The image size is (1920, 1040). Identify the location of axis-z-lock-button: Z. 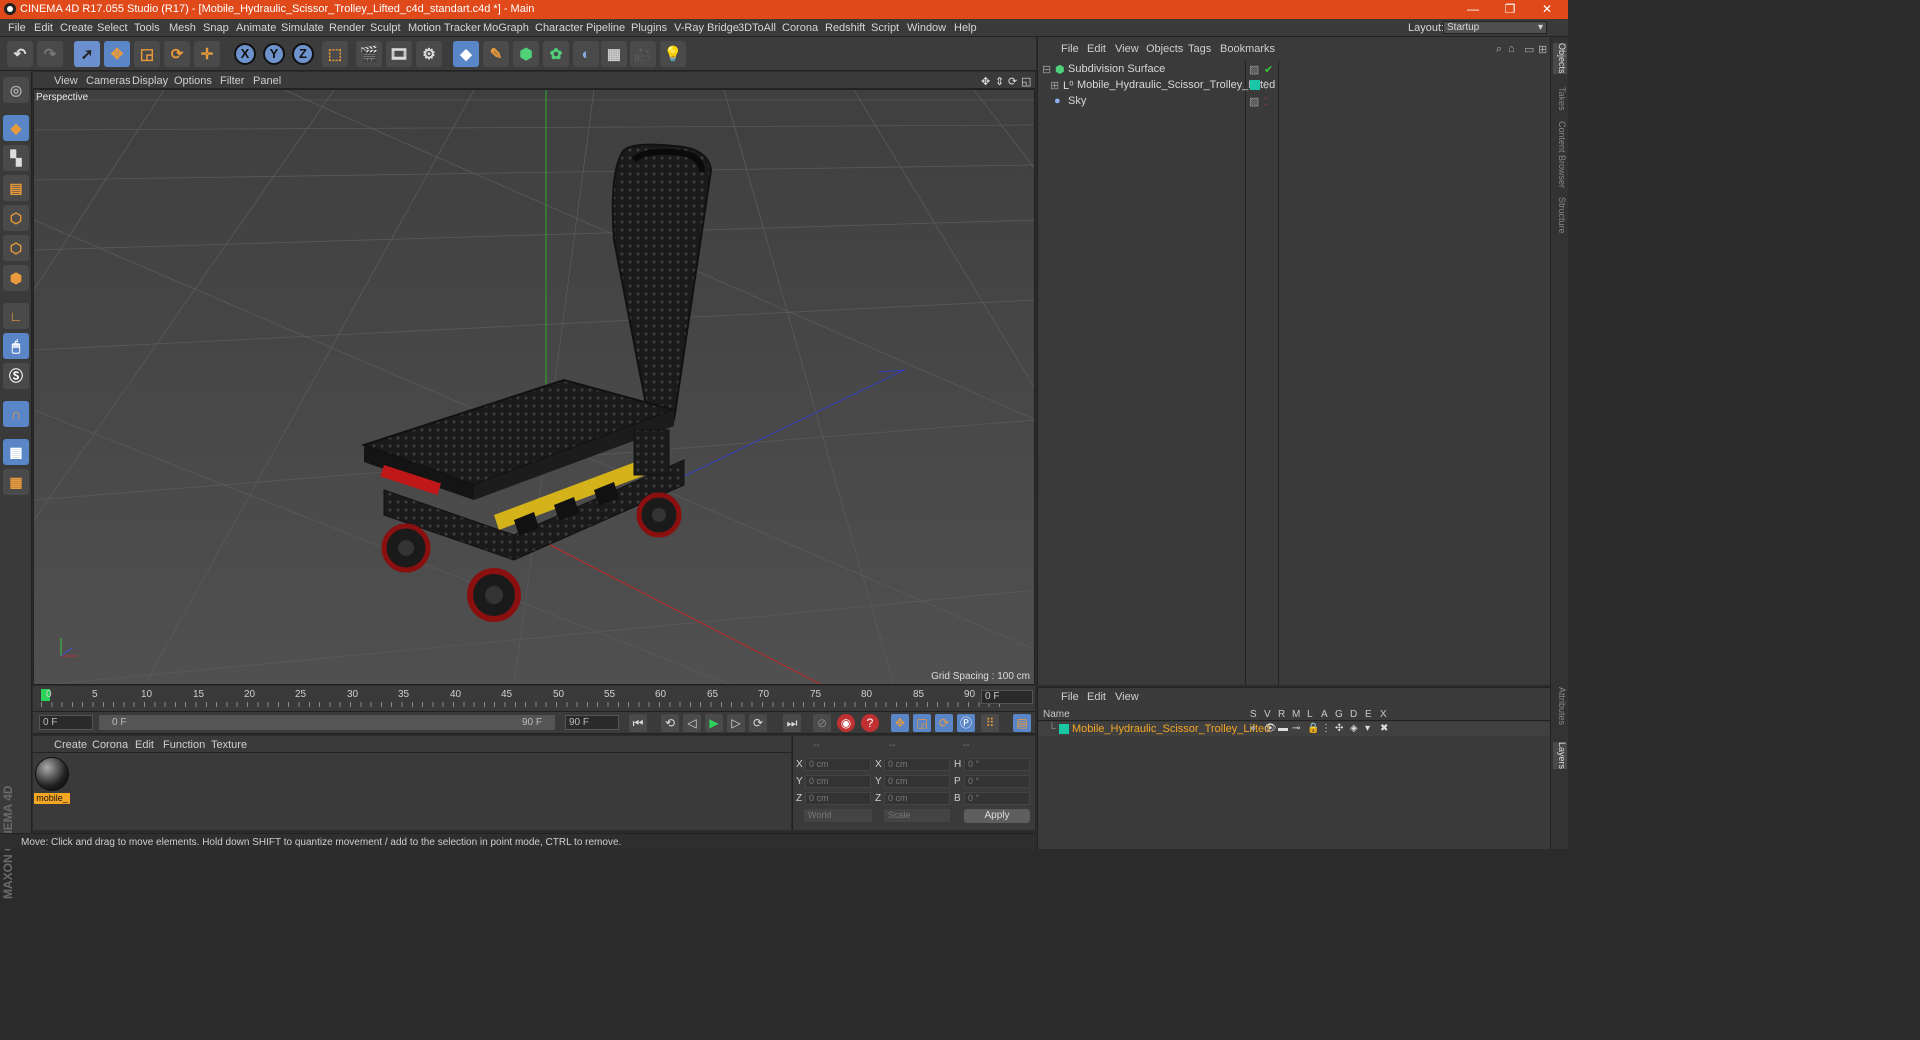
(303, 54).